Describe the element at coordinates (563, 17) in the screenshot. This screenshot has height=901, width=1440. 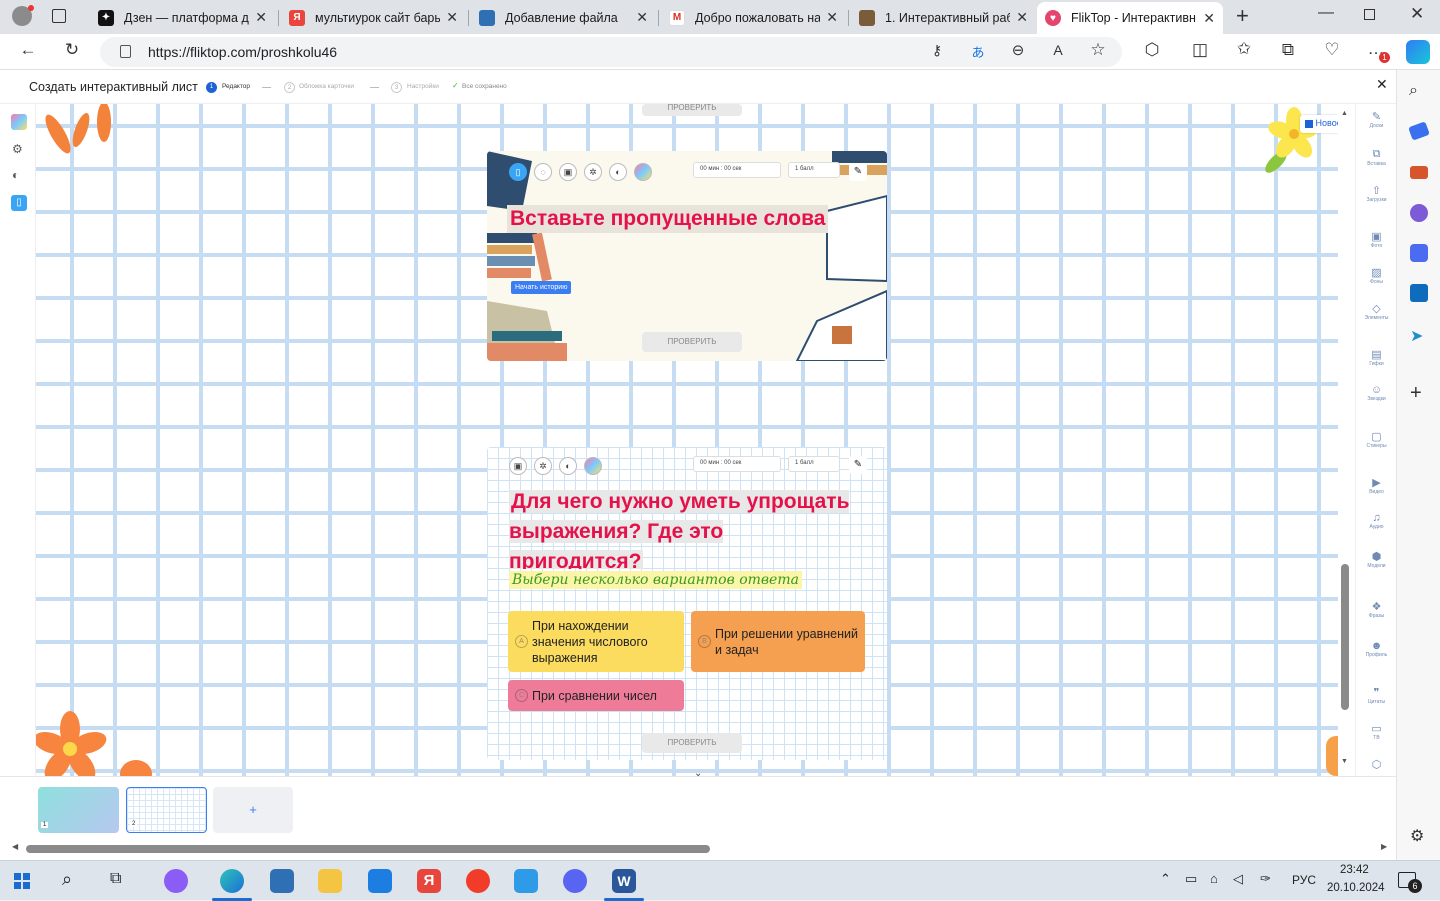
I see `tab-file-upload: Добавление файла ✕` at that location.